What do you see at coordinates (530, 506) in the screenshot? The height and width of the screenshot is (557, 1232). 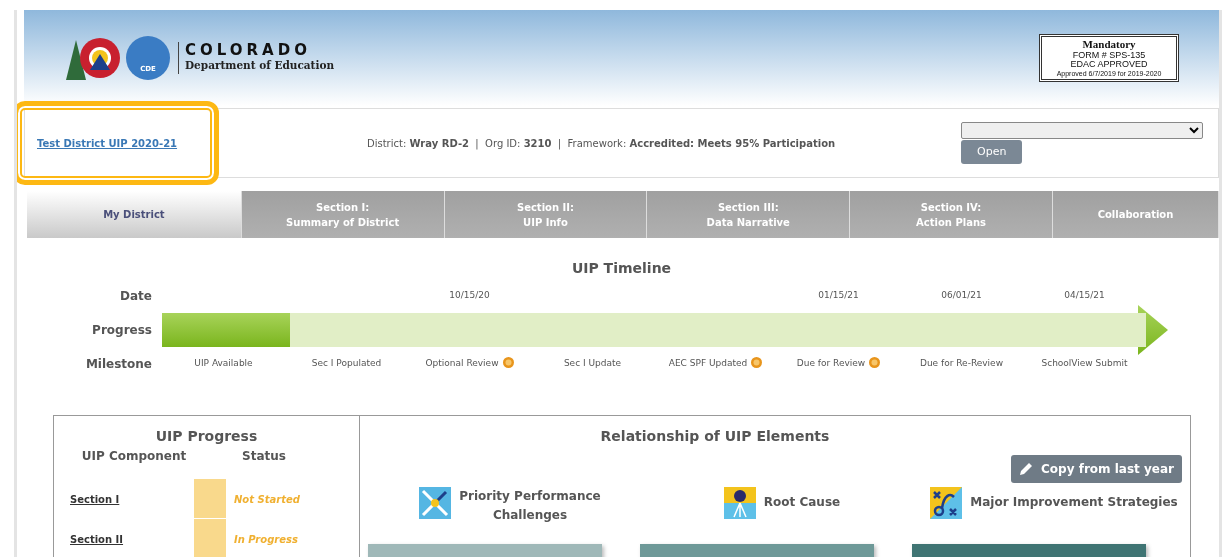 I see `element-title: Priority Performance Challenges` at bounding box center [530, 506].